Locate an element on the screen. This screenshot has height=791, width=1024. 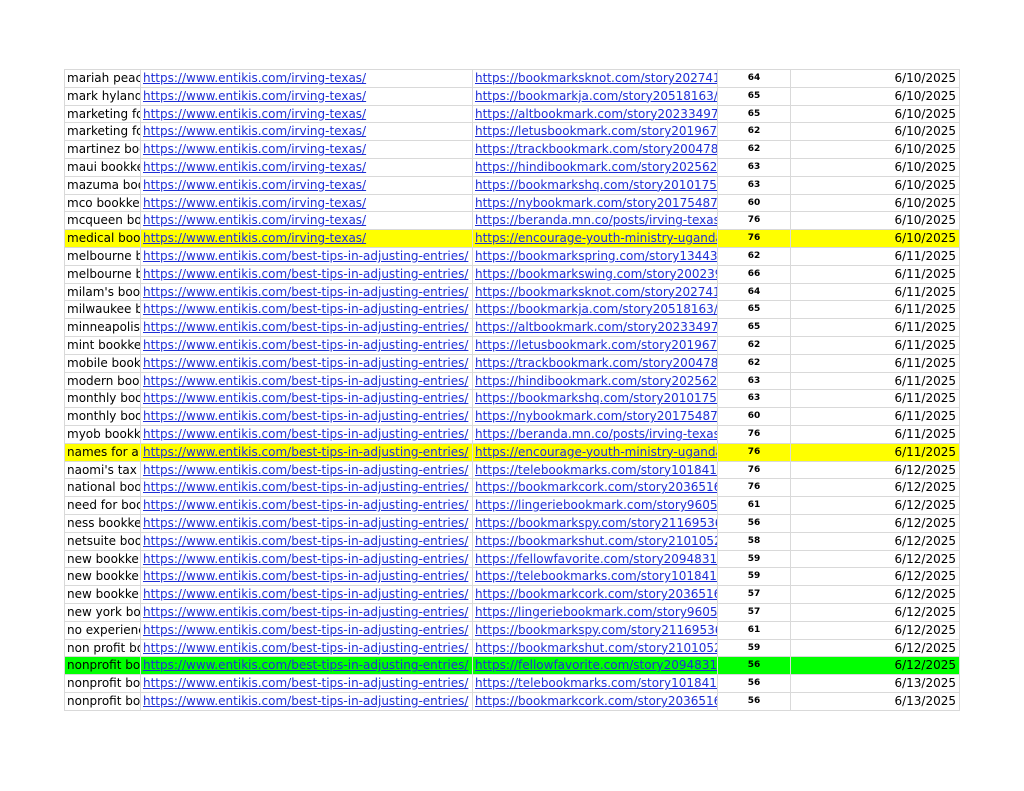
keyword-cell: naomi's tax is located at coordinates (102, 470).